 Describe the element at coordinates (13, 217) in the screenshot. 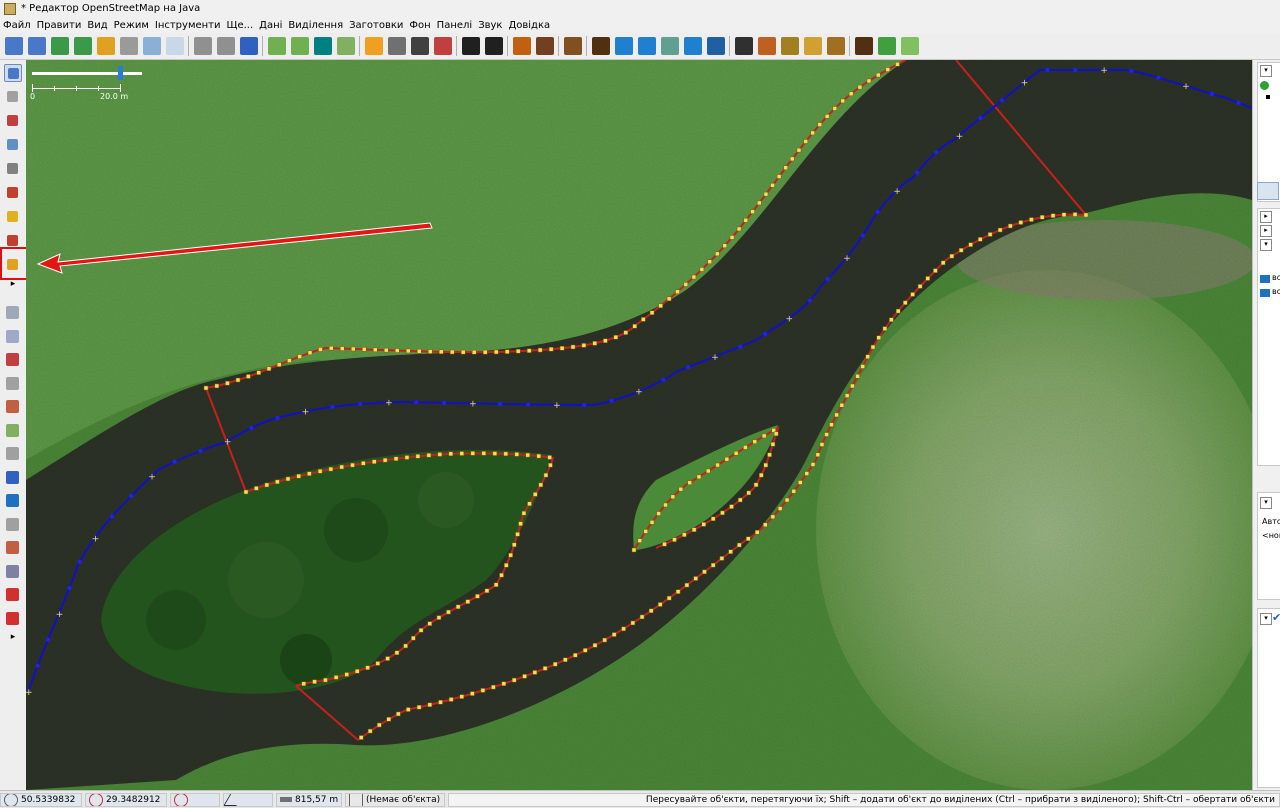

I see `parallel-way-tool-icon` at that location.